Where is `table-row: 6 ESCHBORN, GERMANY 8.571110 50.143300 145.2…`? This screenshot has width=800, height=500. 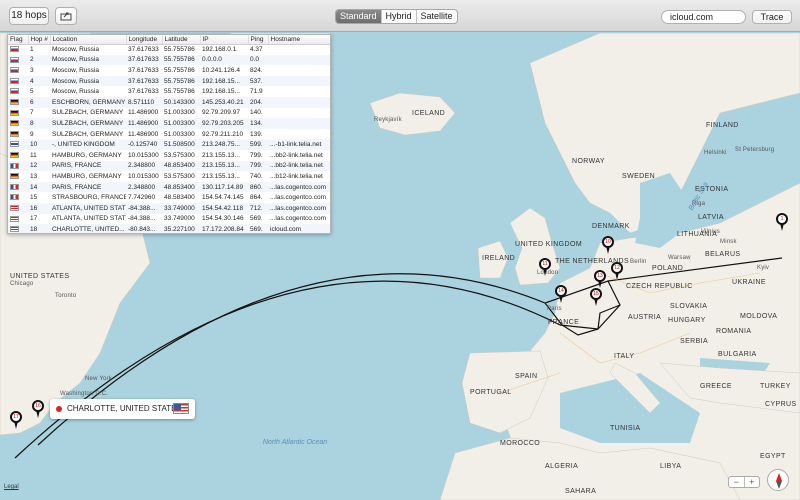 table-row: 6 ESCHBORN, GERMANY 8.571110 50.143300 145.2… is located at coordinates (169, 102).